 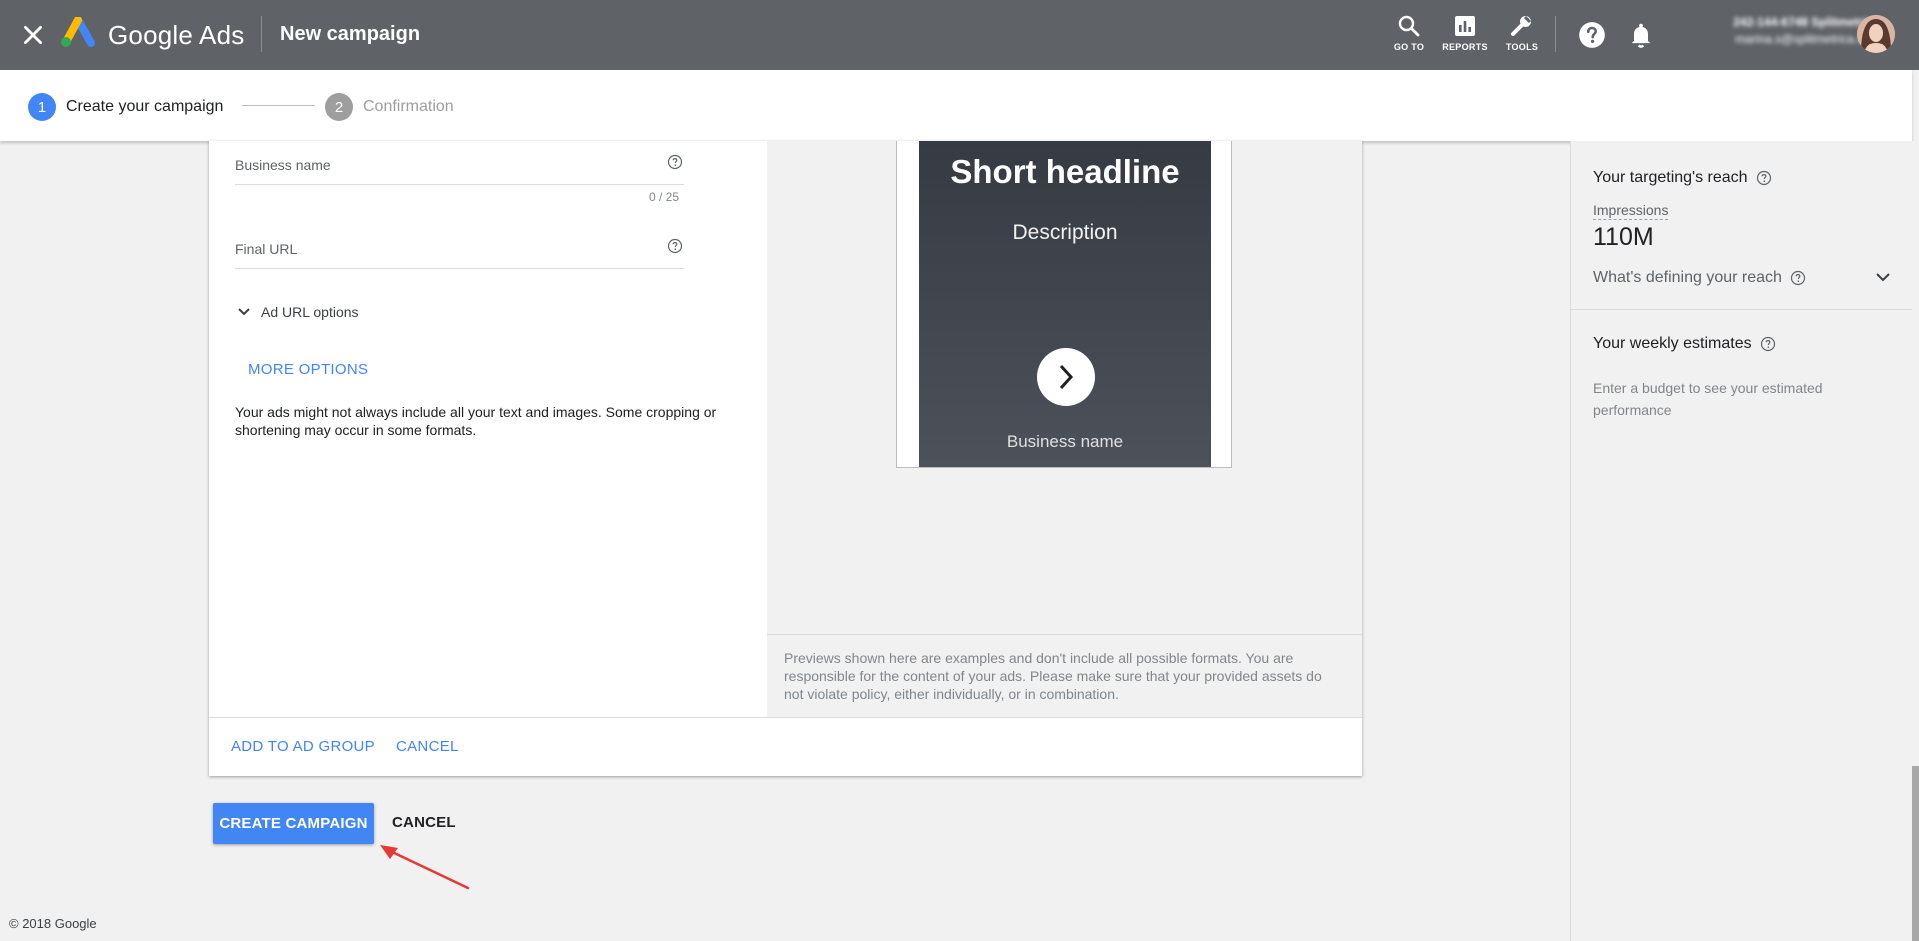 What do you see at coordinates (785, 717) in the screenshot?
I see `card-footer-divider` at bounding box center [785, 717].